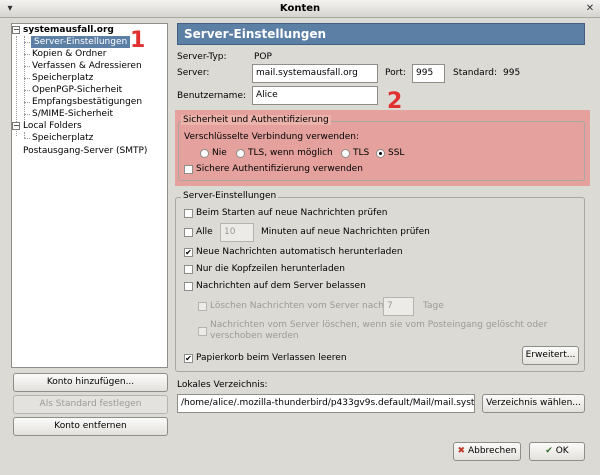  Describe the element at coordinates (395, 73) in the screenshot. I see `port-label: Port:` at that location.